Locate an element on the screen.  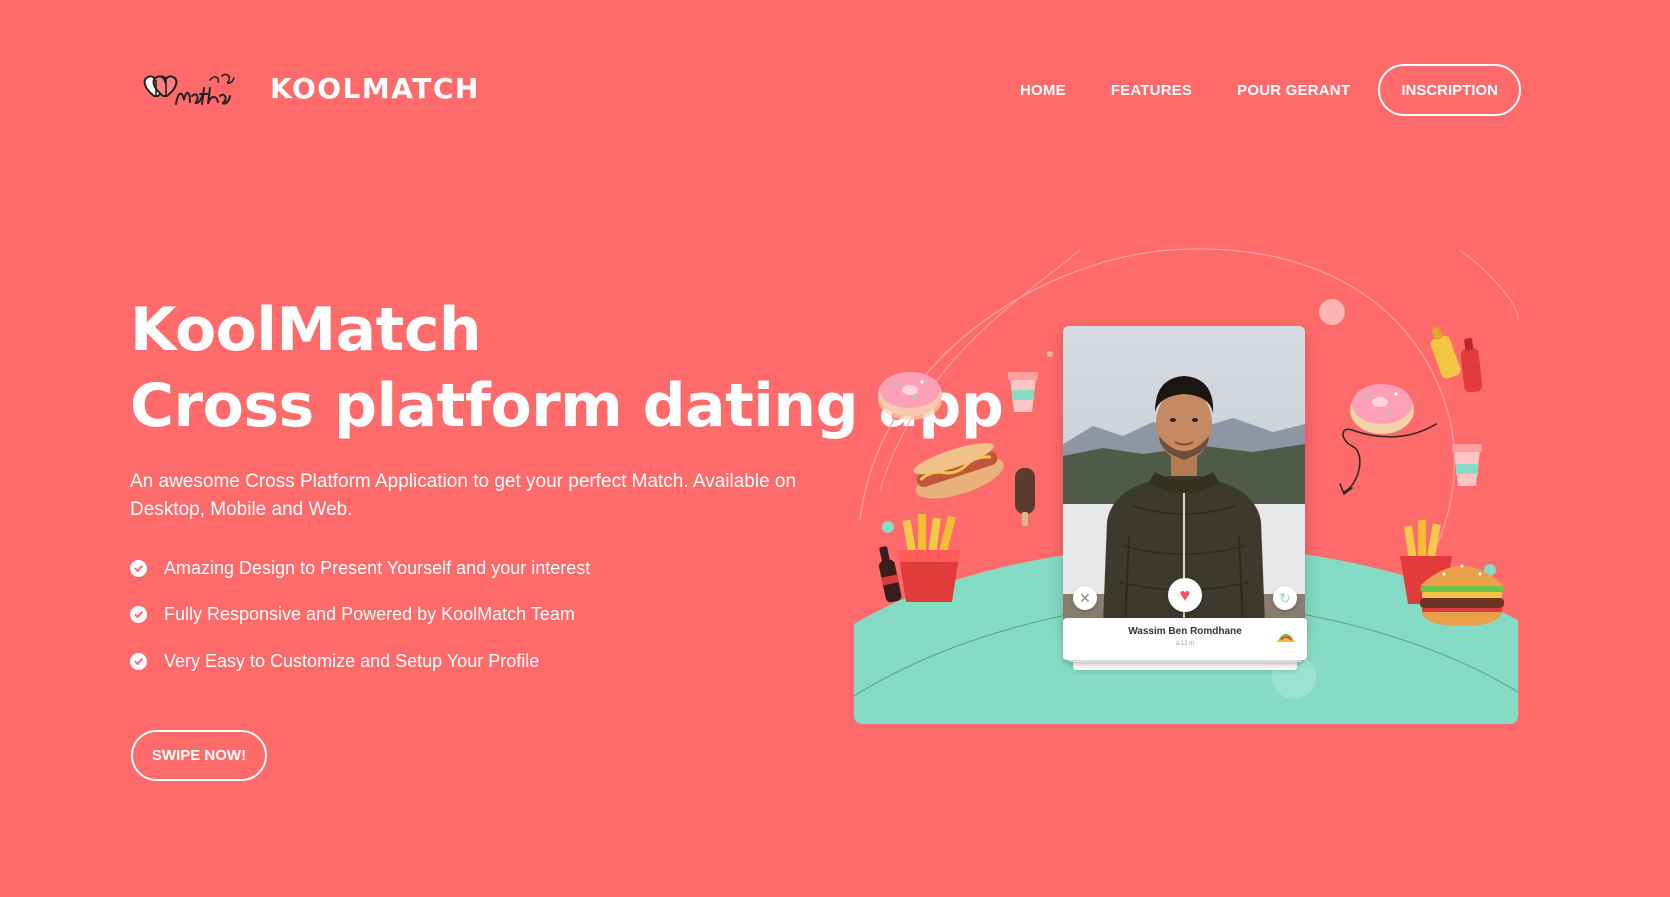
nav-features: FEATURES is located at coordinates (1151, 90).